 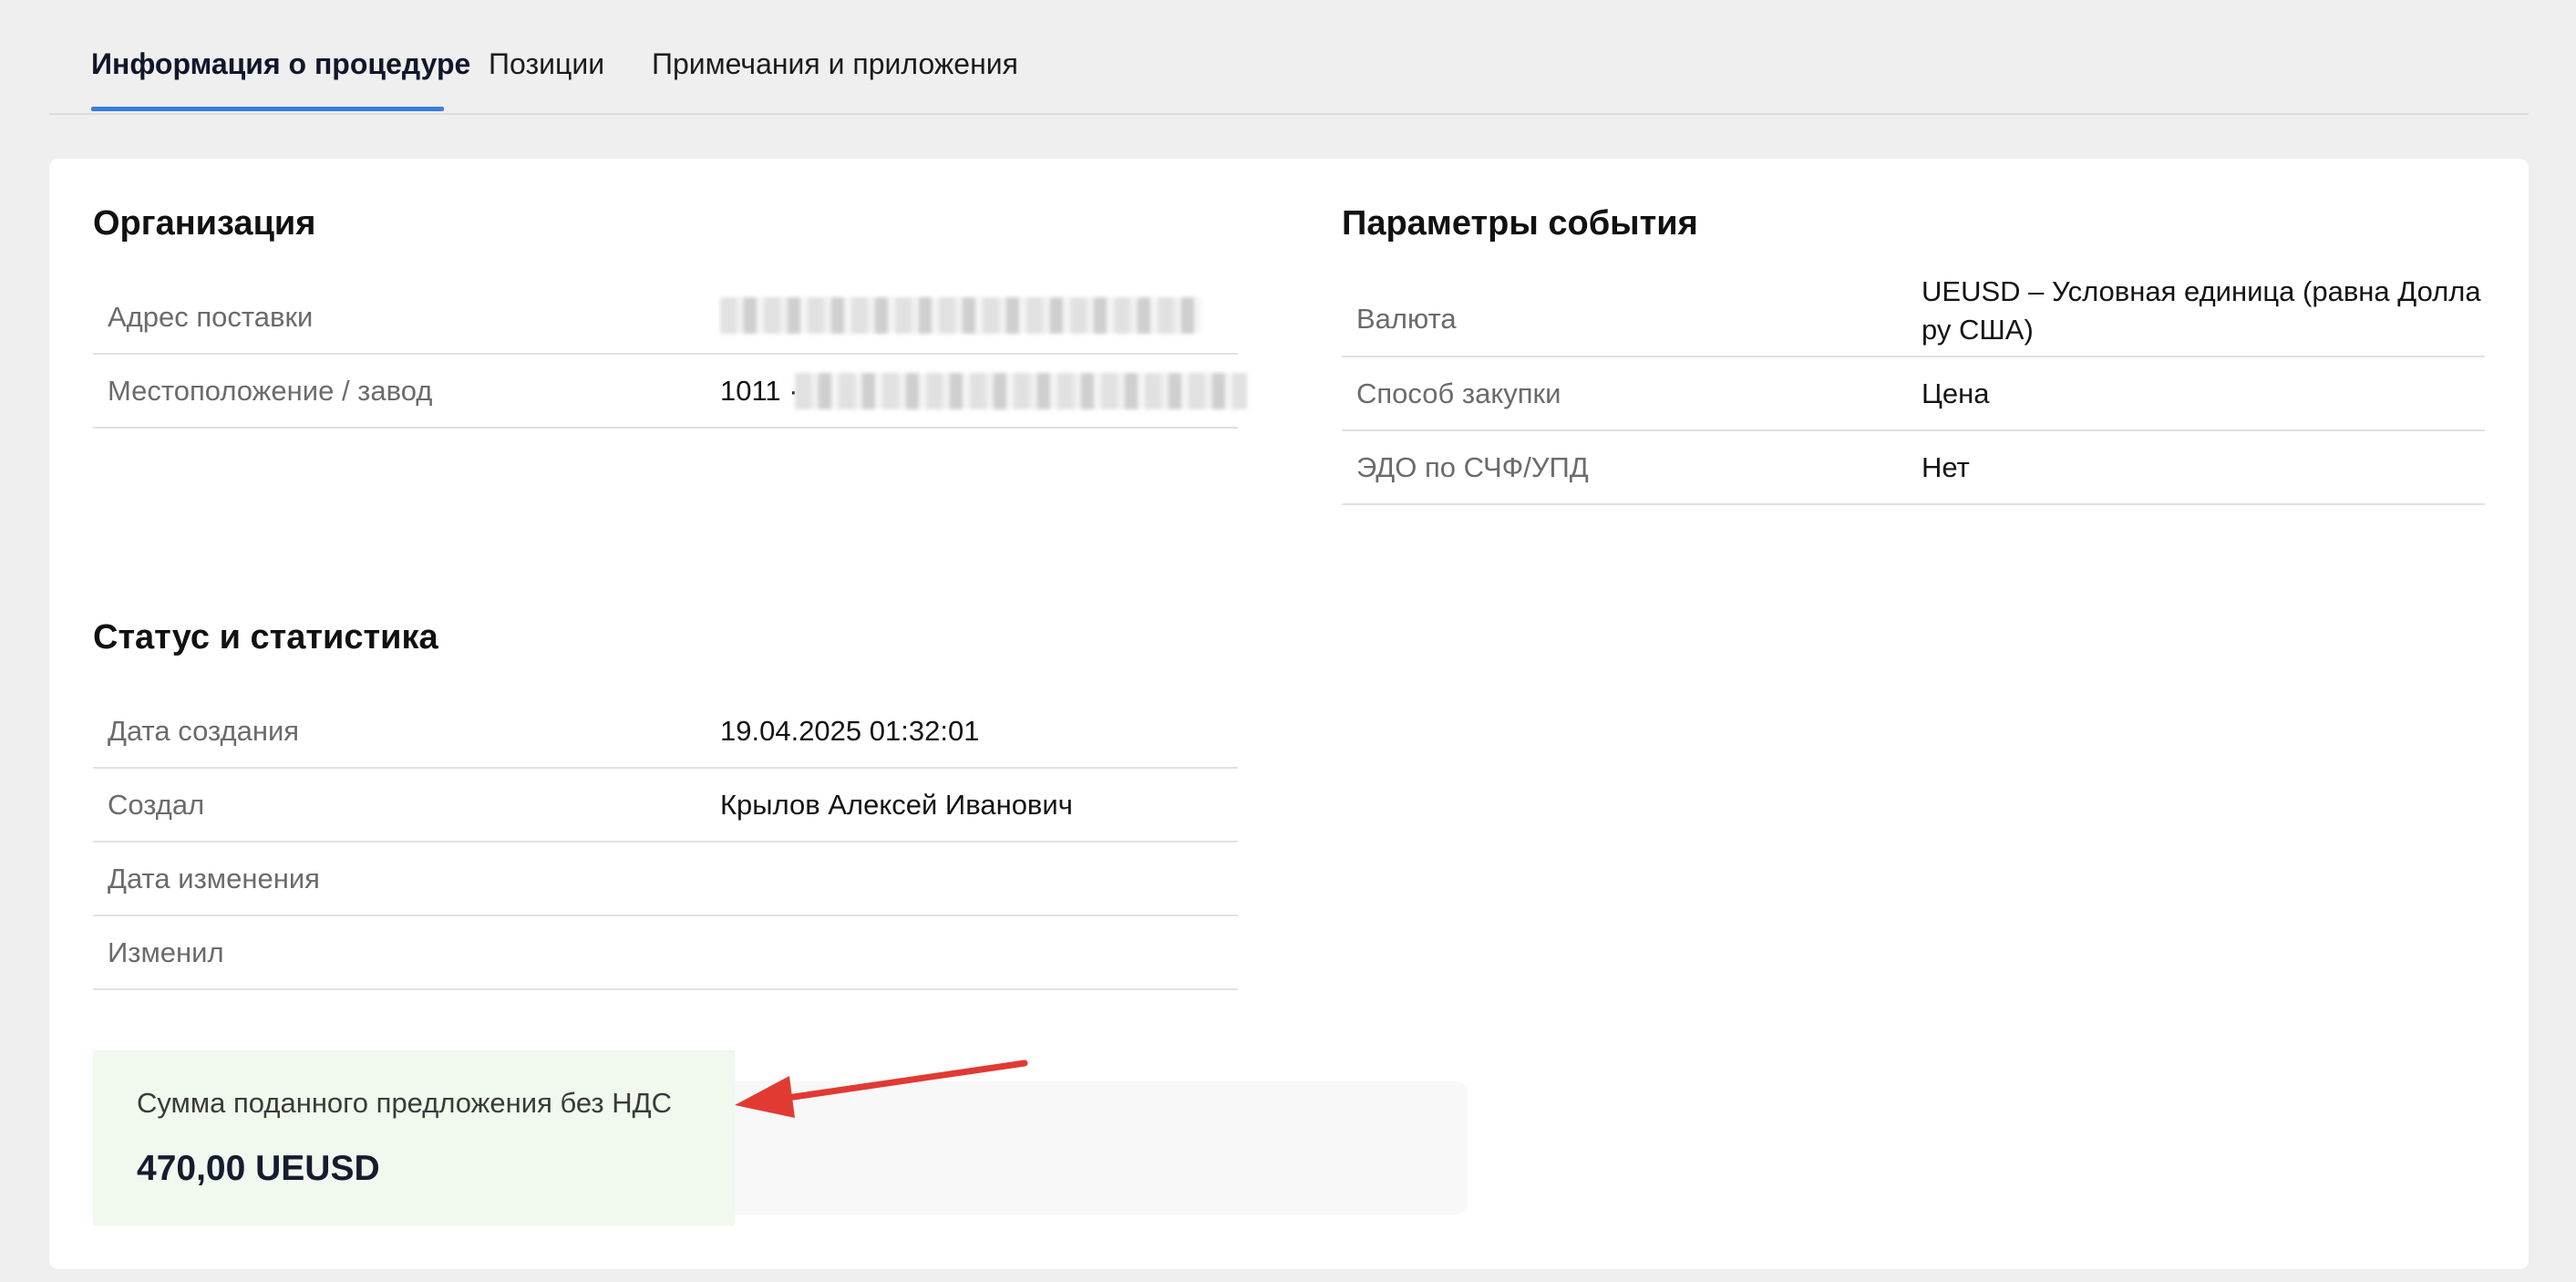 What do you see at coordinates (405, 1103) in the screenshot?
I see `offer-sum-label: Сумма поданного предложения без НДС` at bounding box center [405, 1103].